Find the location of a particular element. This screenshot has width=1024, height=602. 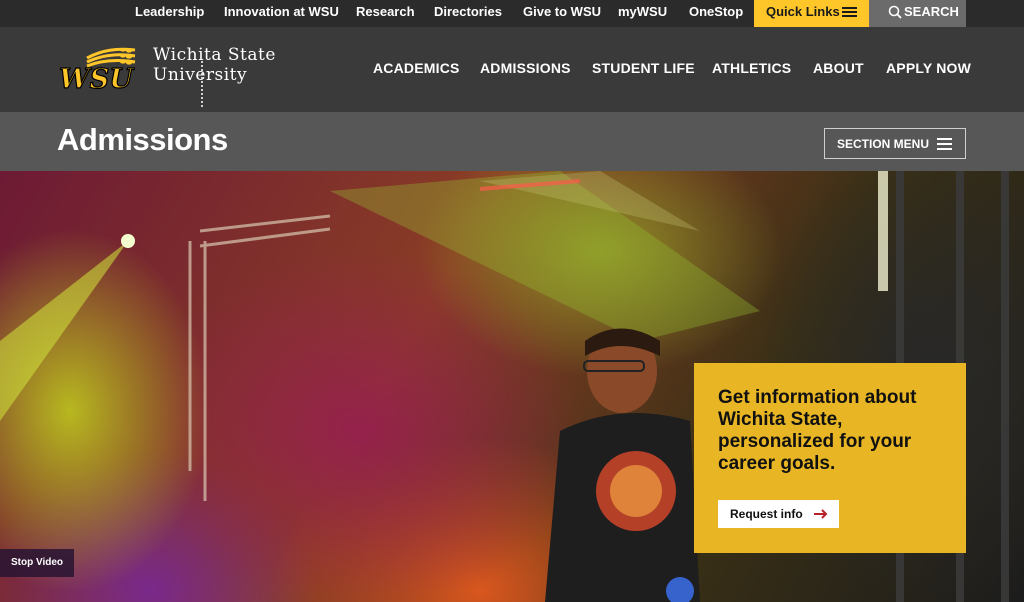

search-button: SEARCH is located at coordinates (917, 13).